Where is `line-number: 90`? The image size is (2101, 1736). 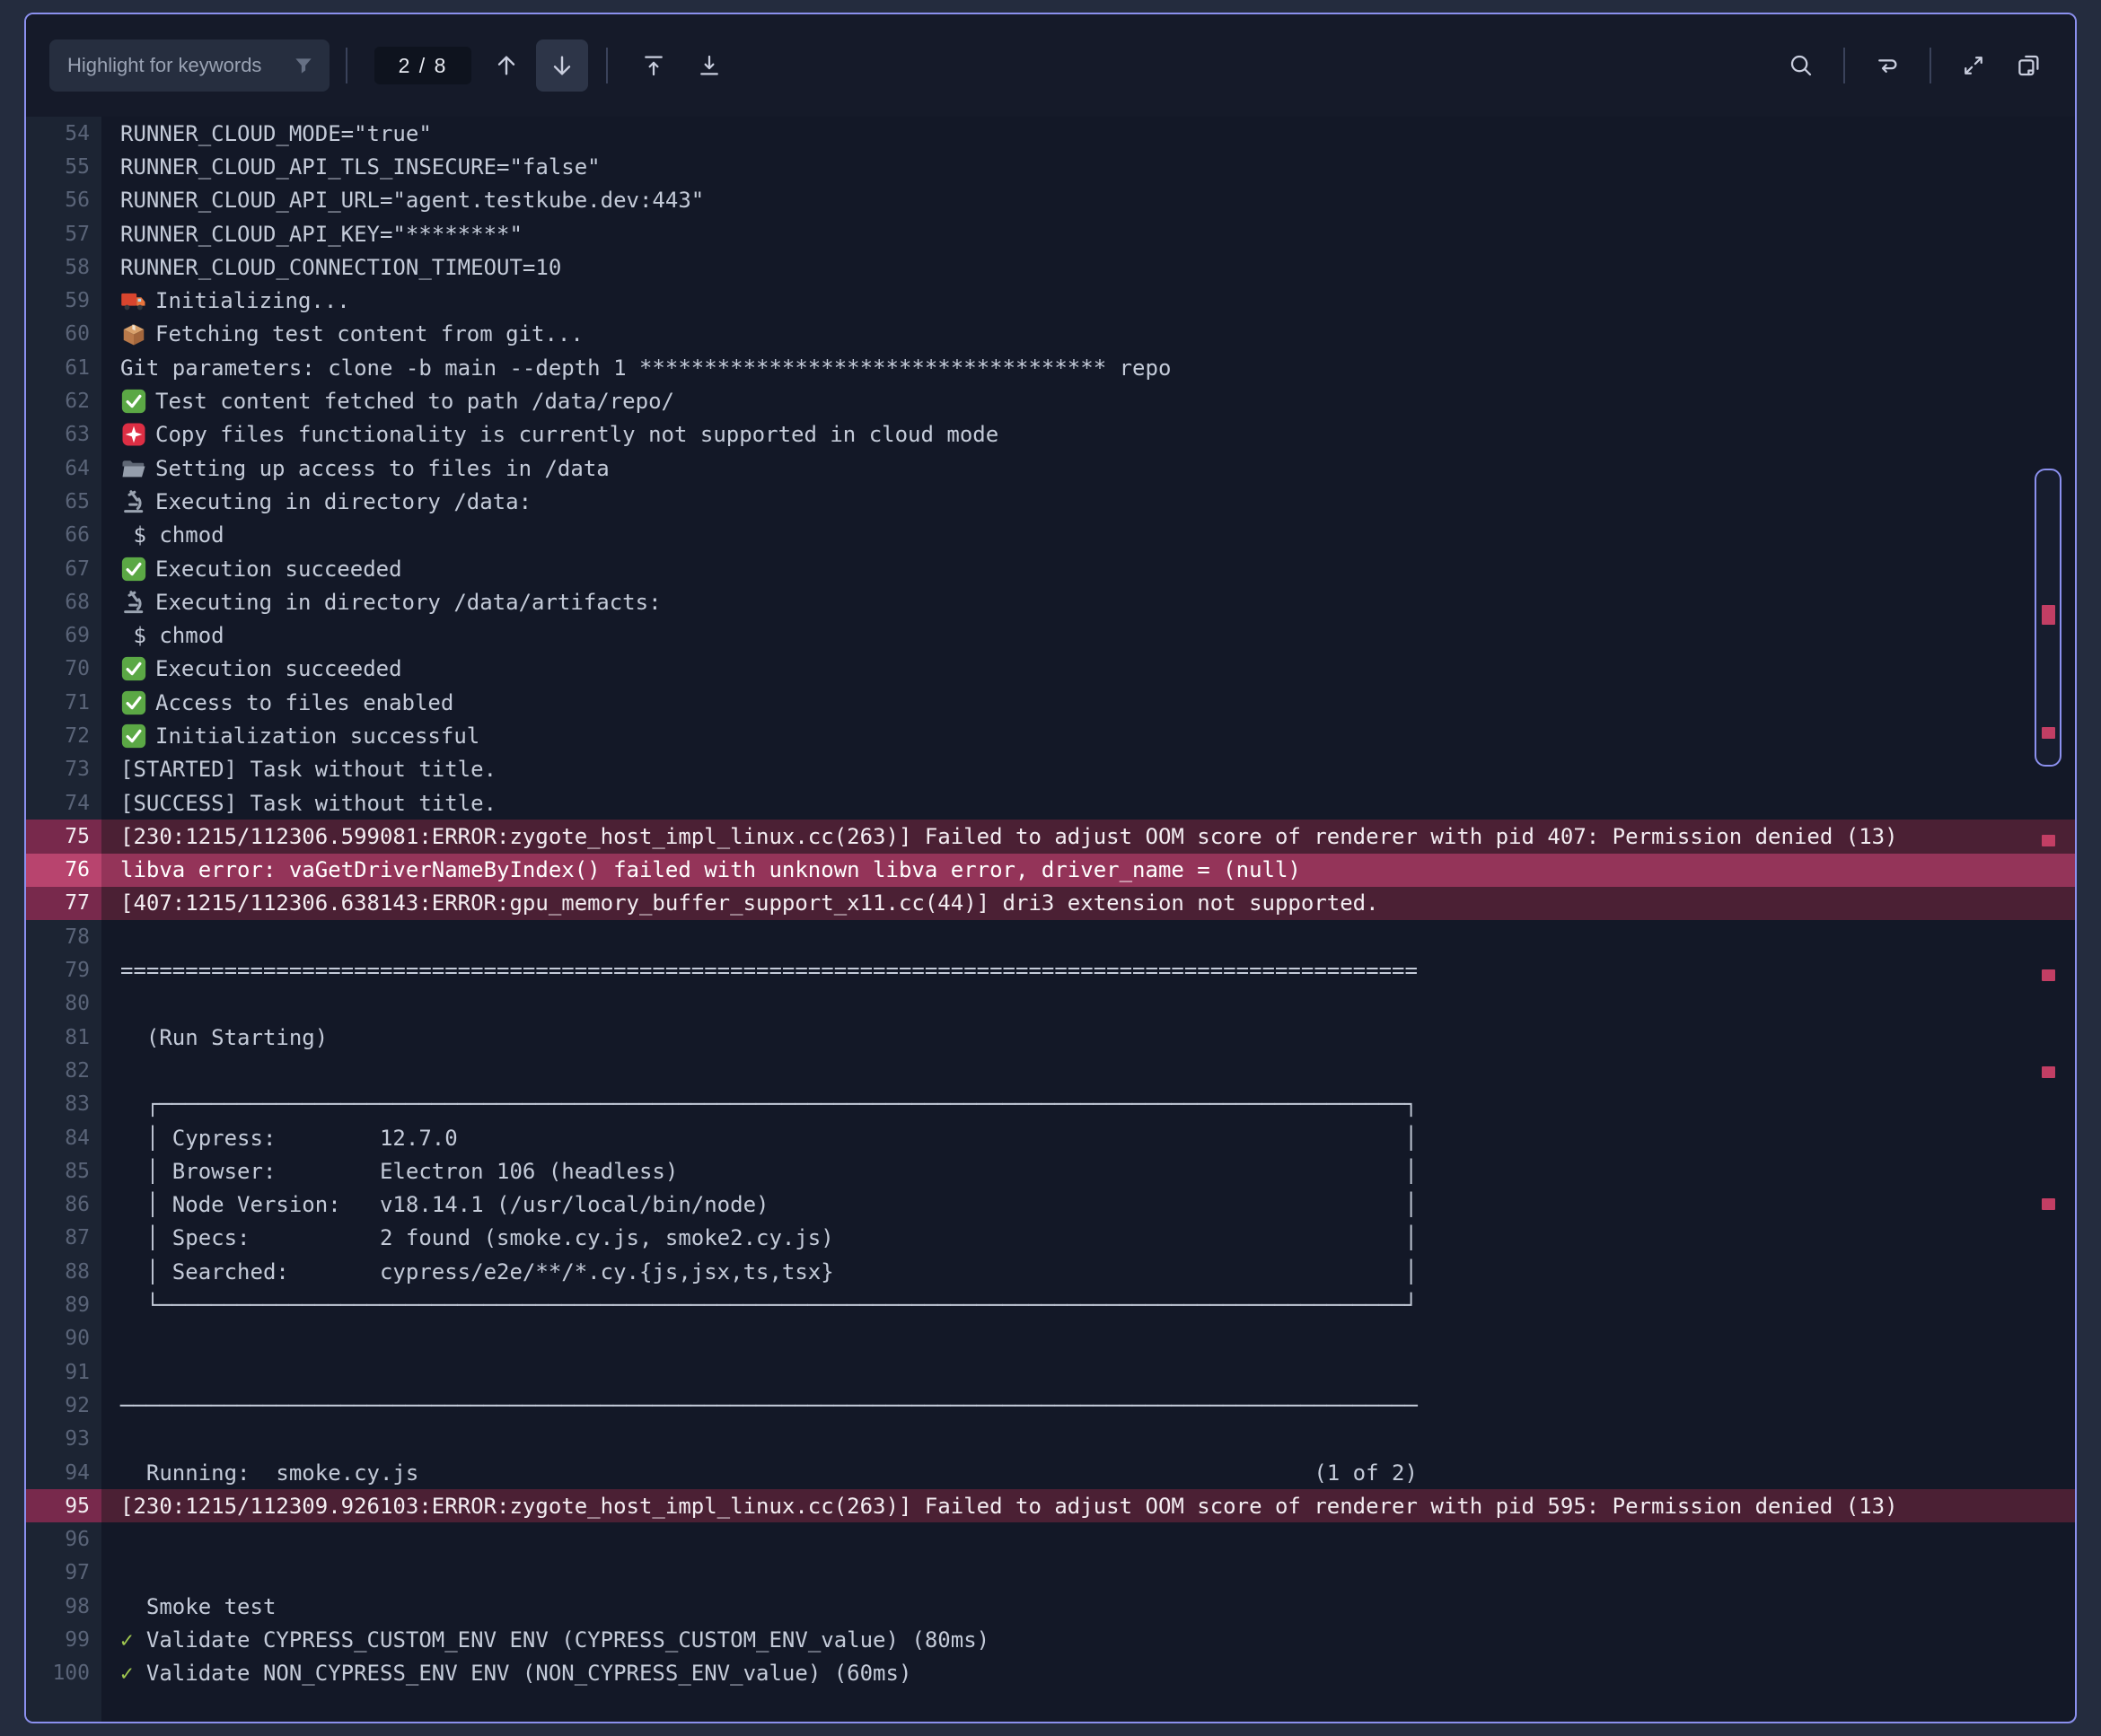
line-number: 90 is located at coordinates (64, 1338).